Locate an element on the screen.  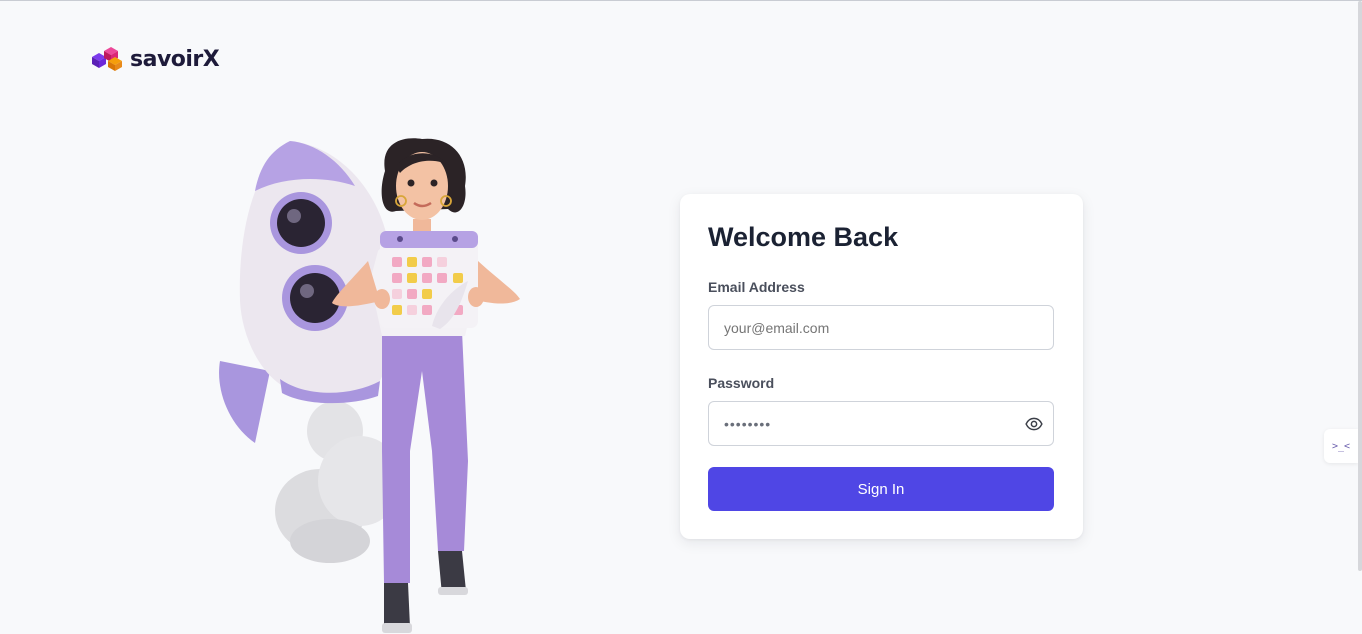
page-title: Welcome Back is located at coordinates (803, 237).